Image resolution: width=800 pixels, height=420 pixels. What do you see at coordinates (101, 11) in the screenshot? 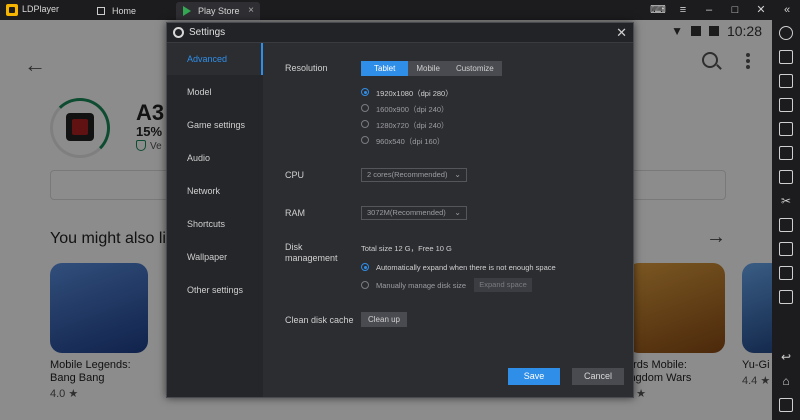
I see `home-icon` at bounding box center [101, 11].